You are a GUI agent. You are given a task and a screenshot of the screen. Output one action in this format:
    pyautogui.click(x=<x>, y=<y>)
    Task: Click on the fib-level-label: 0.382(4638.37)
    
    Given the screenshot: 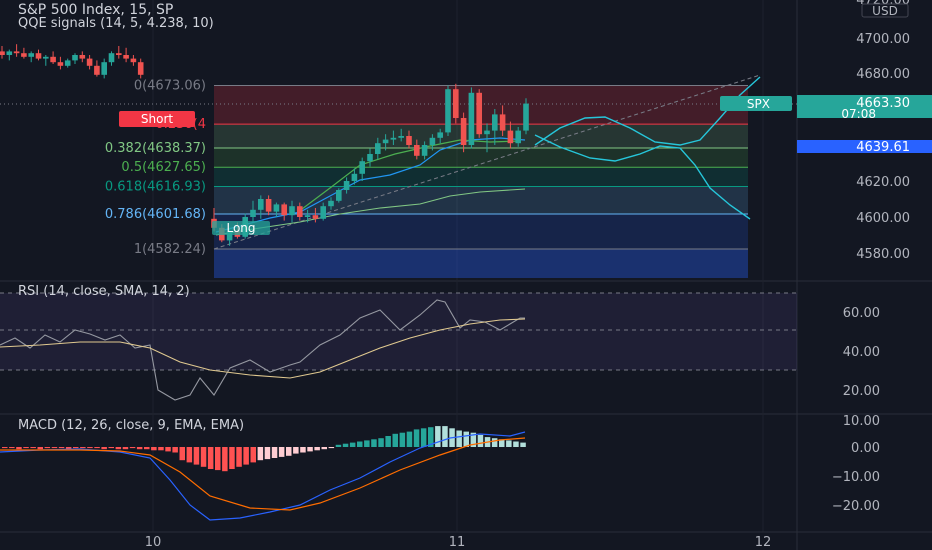 What is the action you would take?
    pyautogui.click(x=155, y=148)
    